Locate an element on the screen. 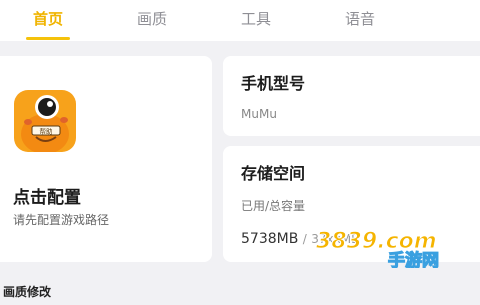 The height and width of the screenshot is (305, 480). config-title: 点击配置 is located at coordinates (47, 198).